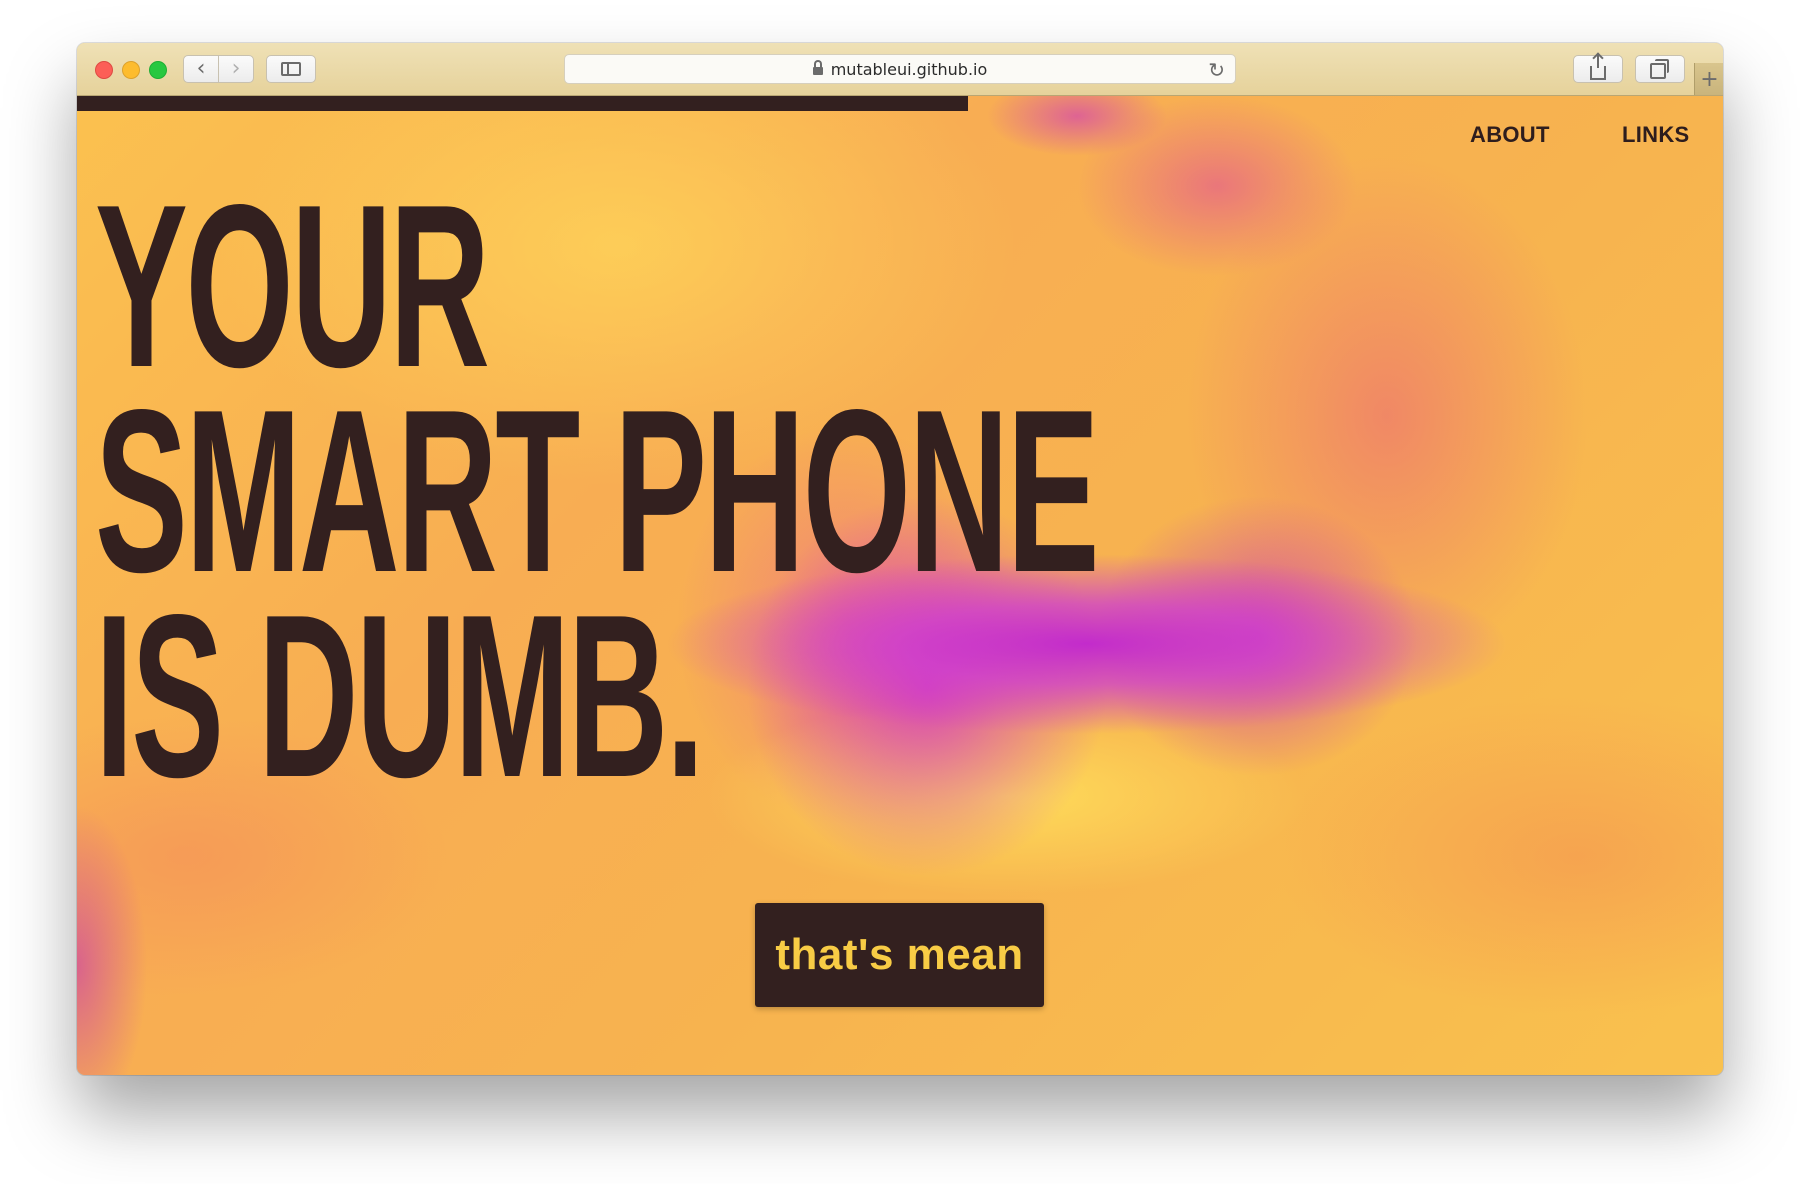  I want to click on scroll-progress-bar, so click(522, 103).